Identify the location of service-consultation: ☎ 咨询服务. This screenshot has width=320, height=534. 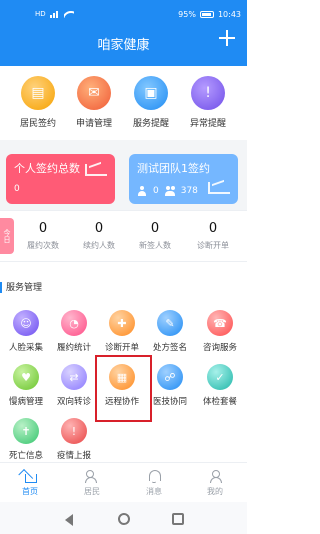
(220, 334).